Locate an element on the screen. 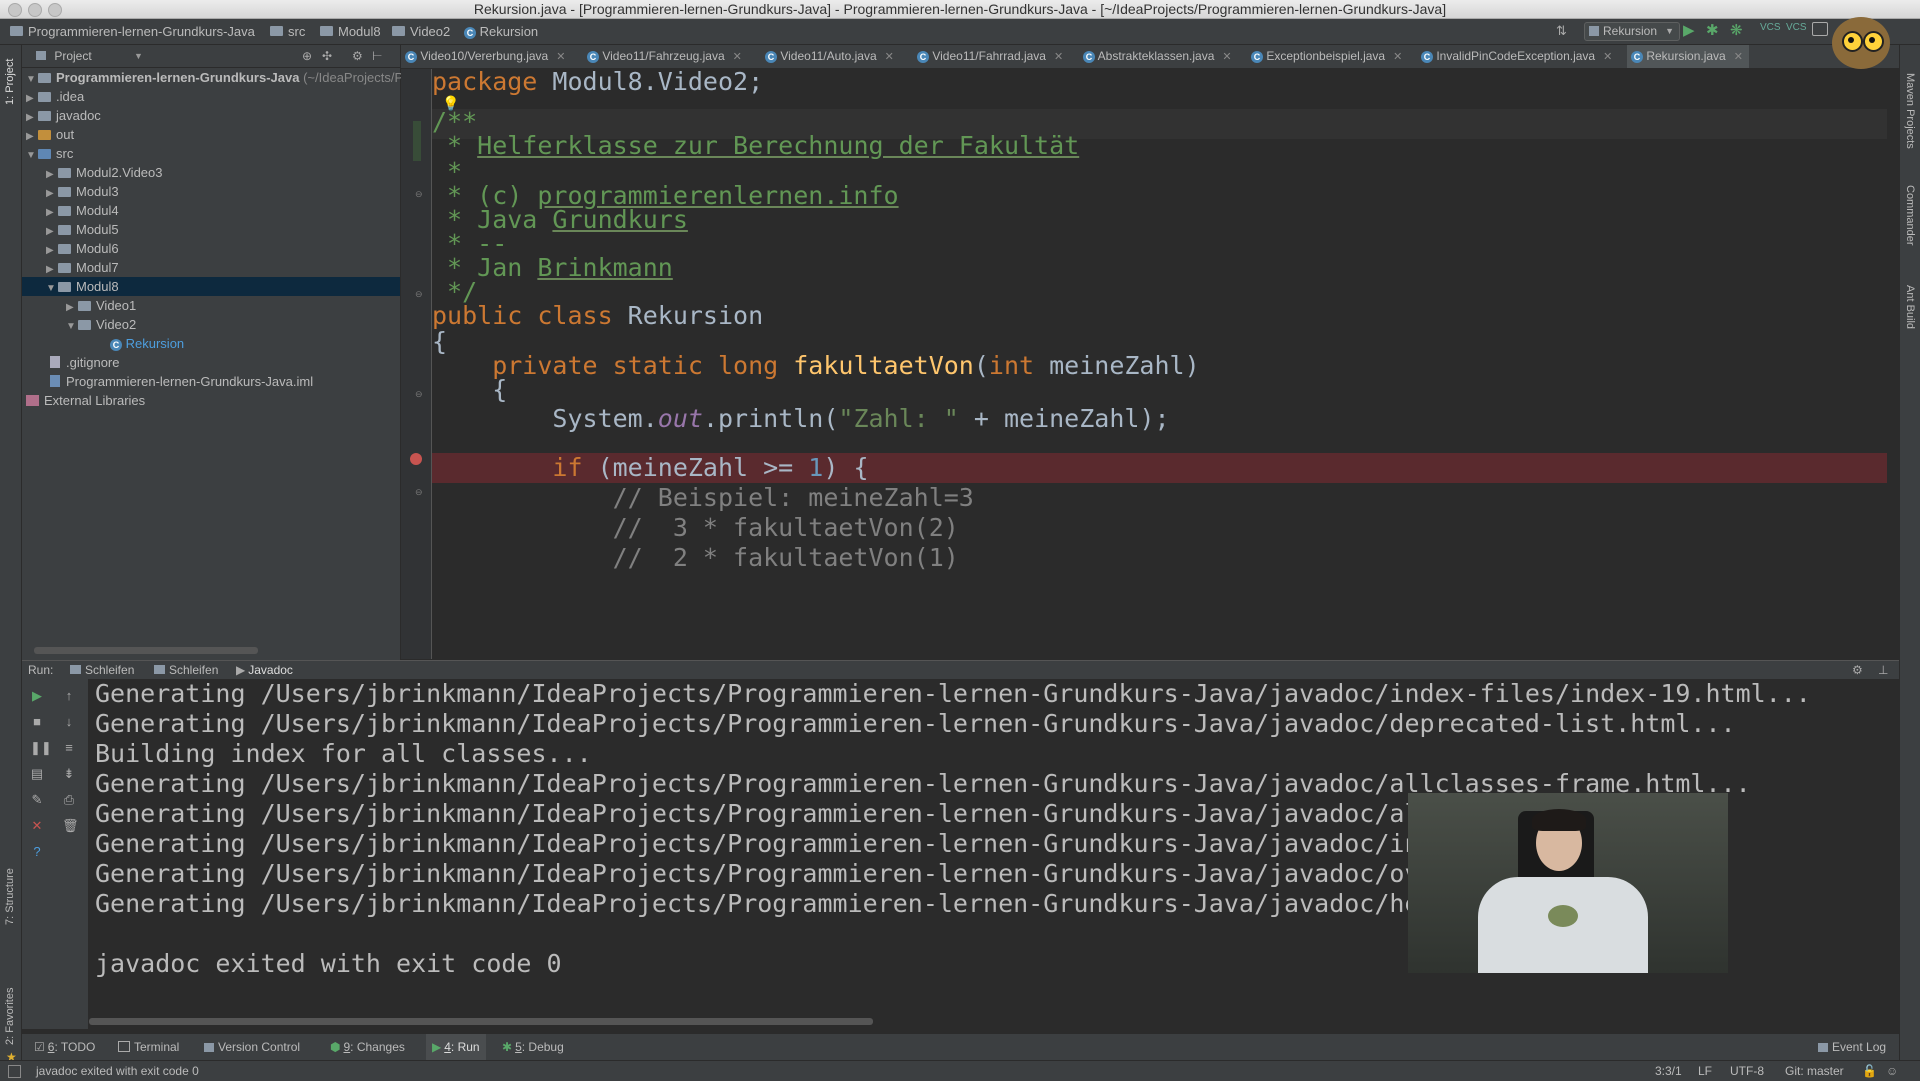 The width and height of the screenshot is (1920, 1081). project-panel-title: Project is located at coordinates (72, 56).